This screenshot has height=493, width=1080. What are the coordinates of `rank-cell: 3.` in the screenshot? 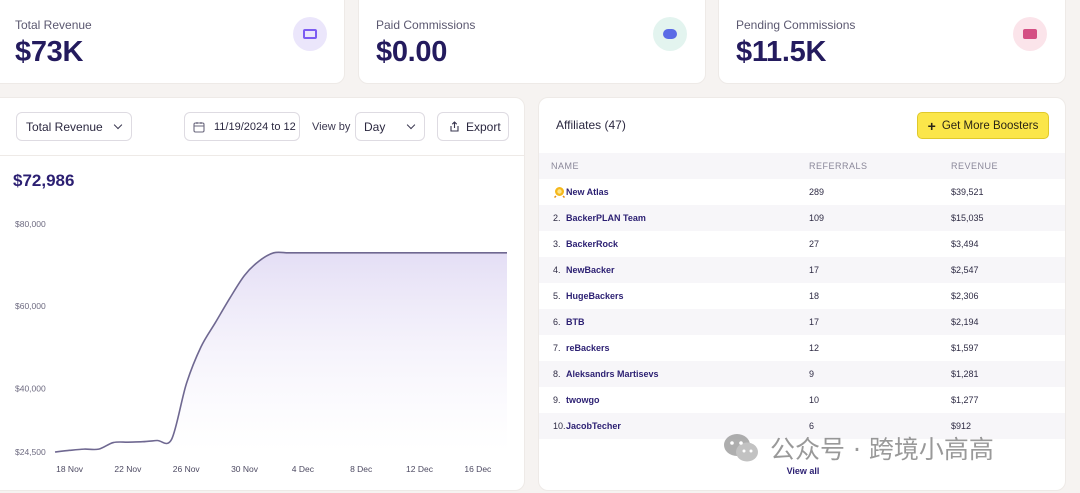 It's located at (557, 244).